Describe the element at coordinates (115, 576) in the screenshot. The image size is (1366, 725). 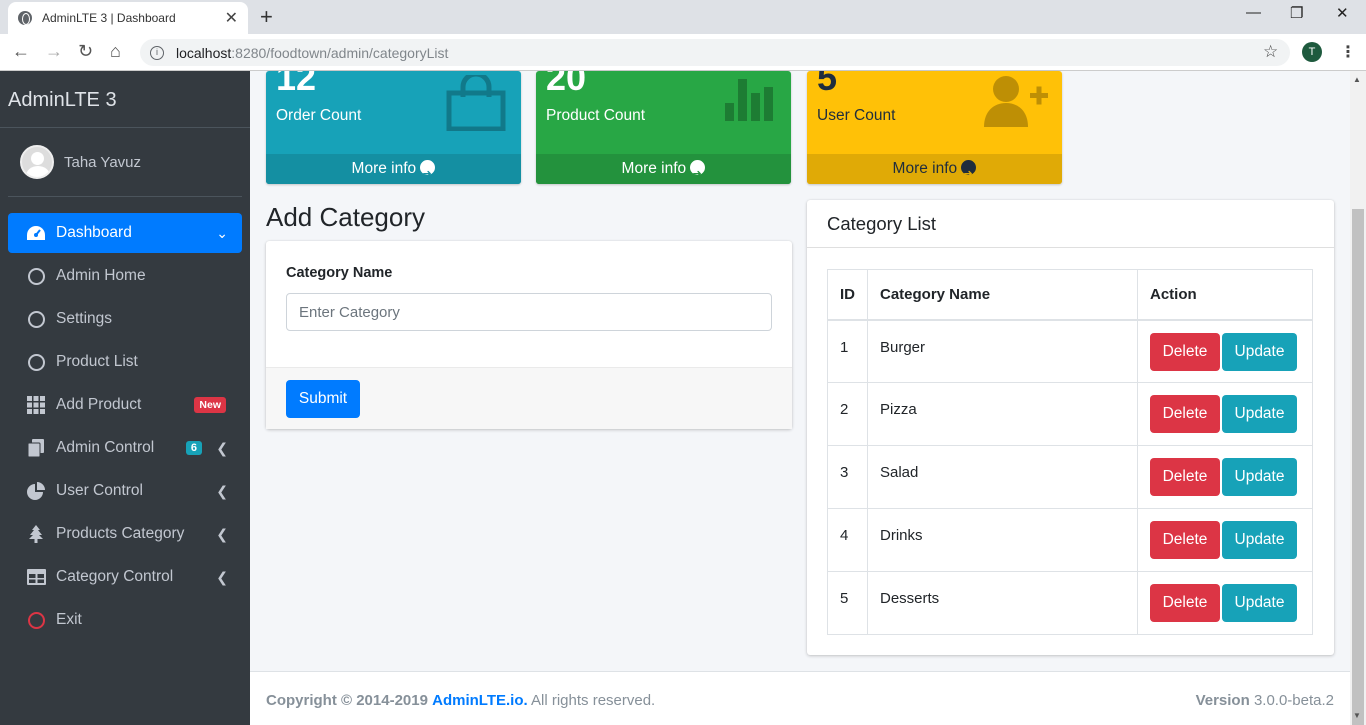
I see `sidebar-item-label: Category Control` at that location.